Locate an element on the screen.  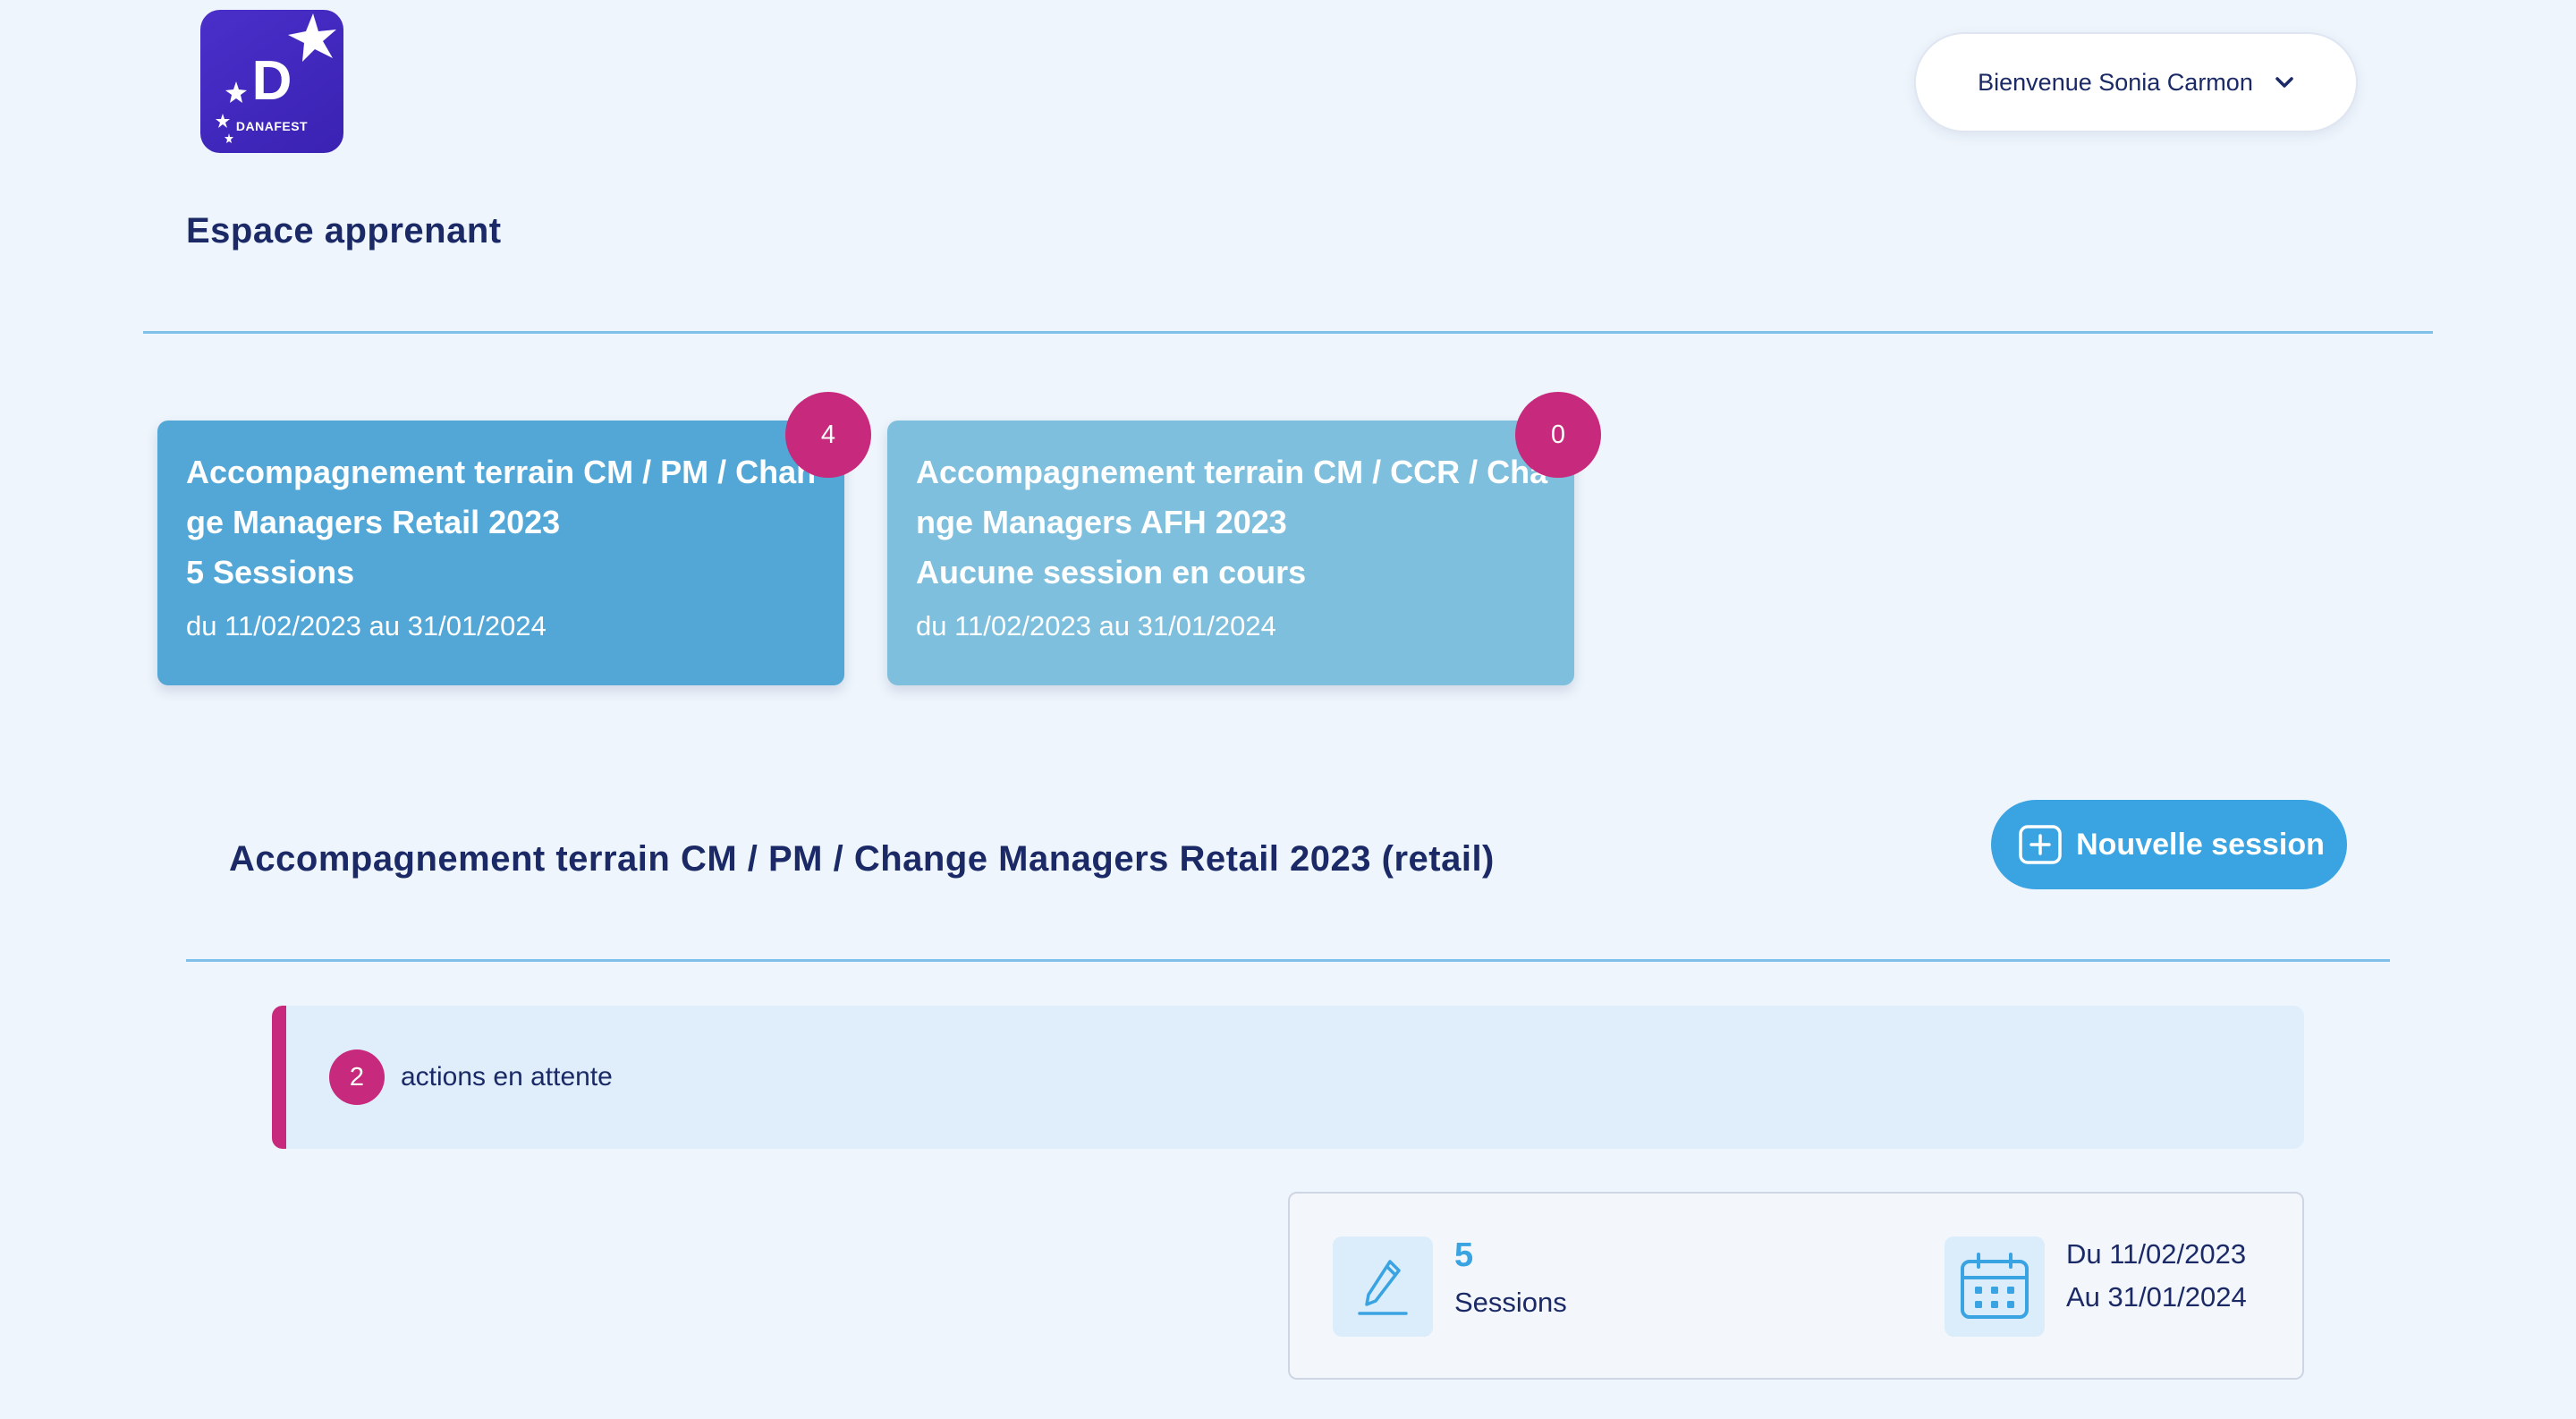
pending-label: actions en attente is located at coordinates (507, 1077).